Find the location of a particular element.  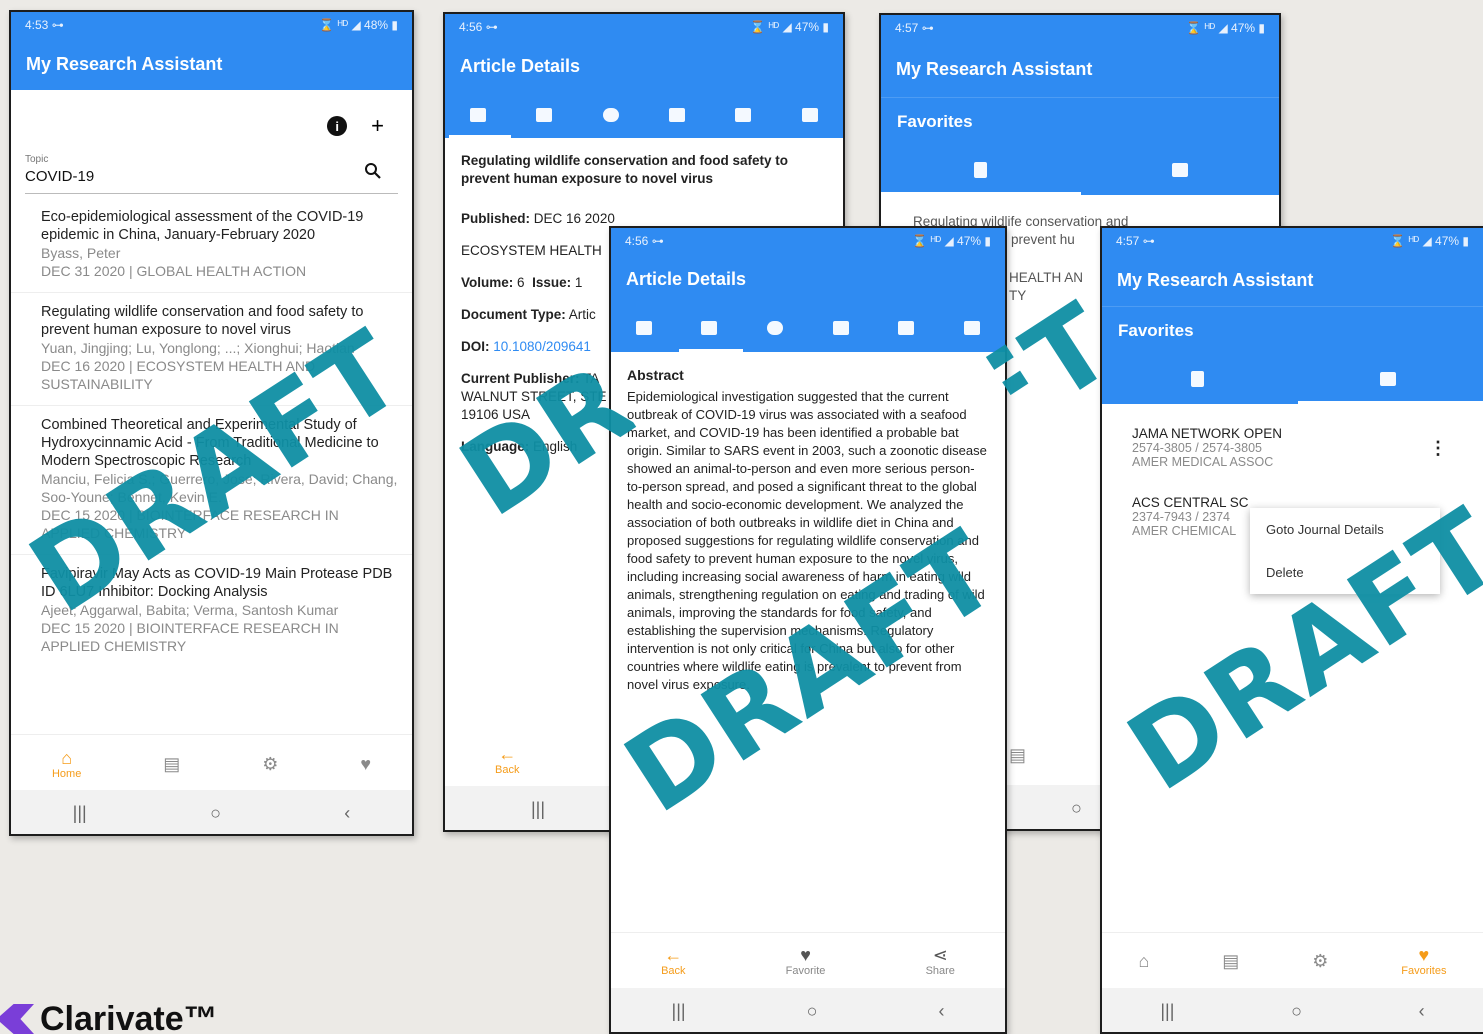

publisher-value: TA is located at coordinates (591, 378).